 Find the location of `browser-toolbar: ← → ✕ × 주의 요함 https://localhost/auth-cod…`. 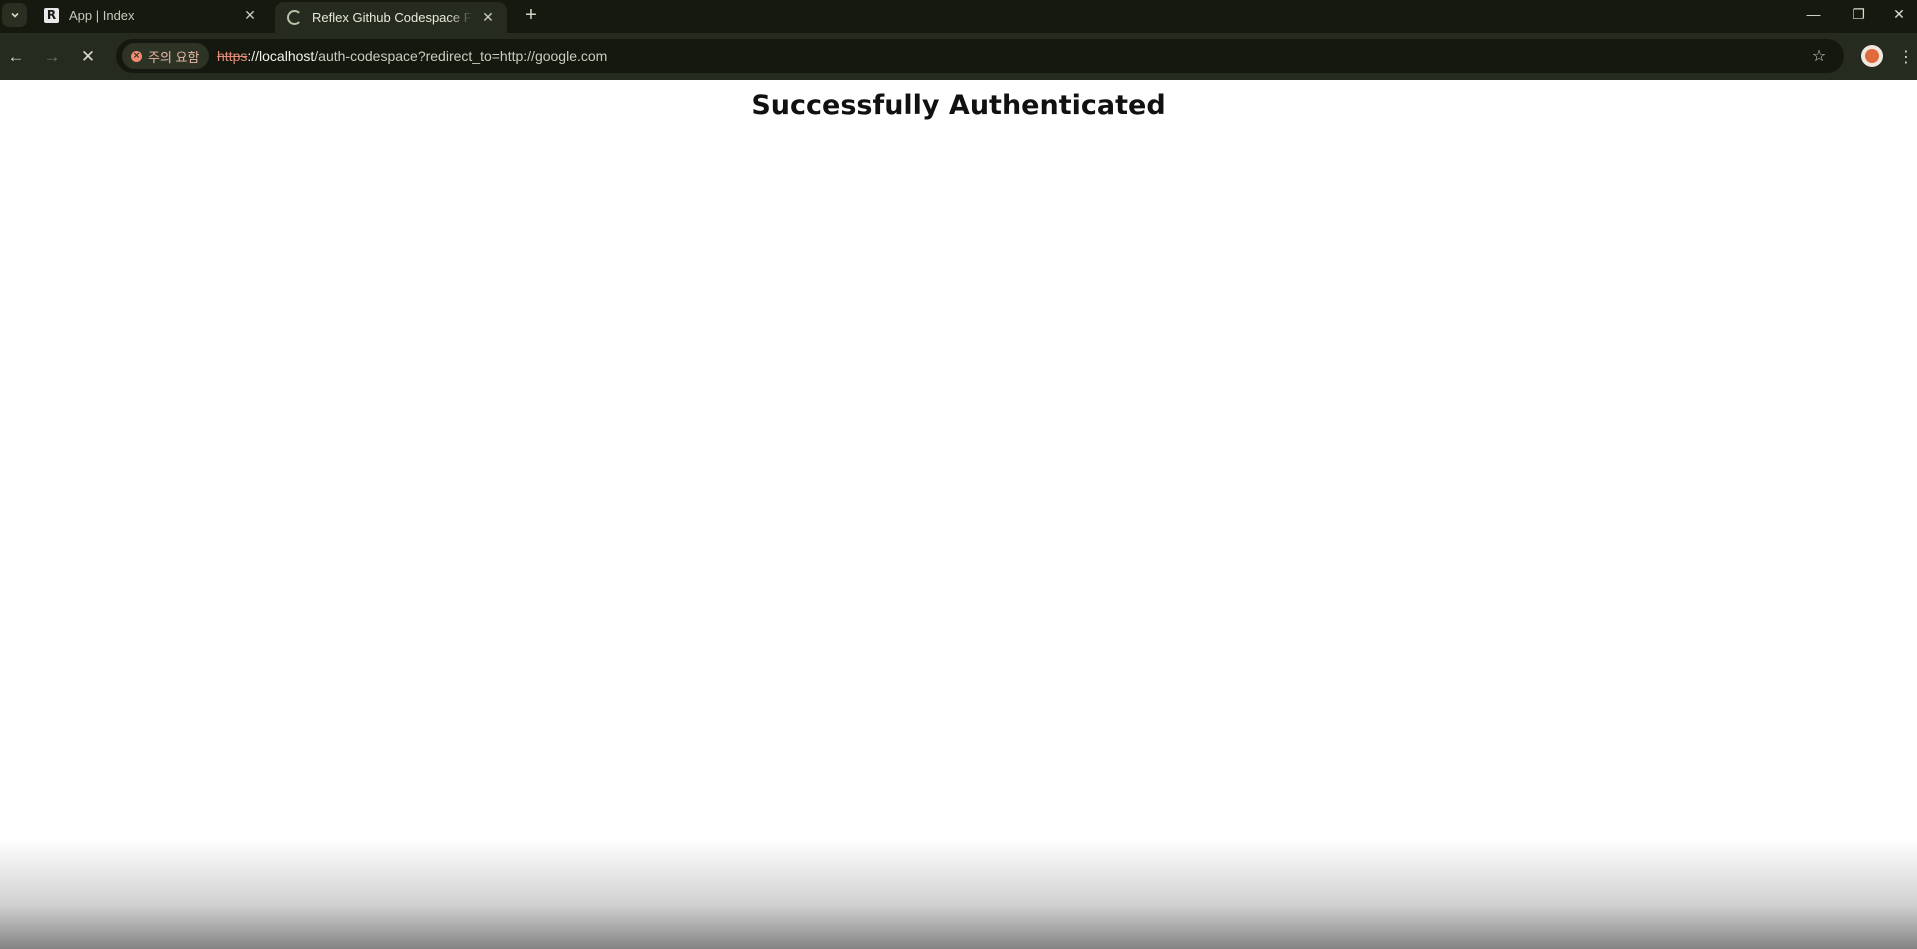

browser-toolbar: ← → ✕ × 주의 요함 https://localhost/auth-cod… is located at coordinates (958, 56).